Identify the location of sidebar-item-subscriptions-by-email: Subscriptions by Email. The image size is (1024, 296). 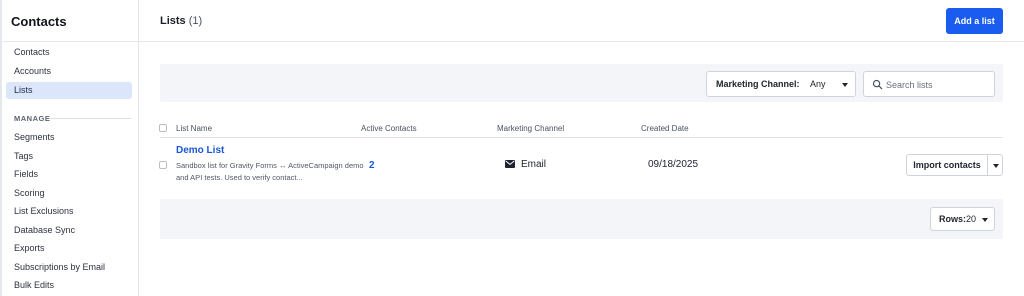
(69, 267).